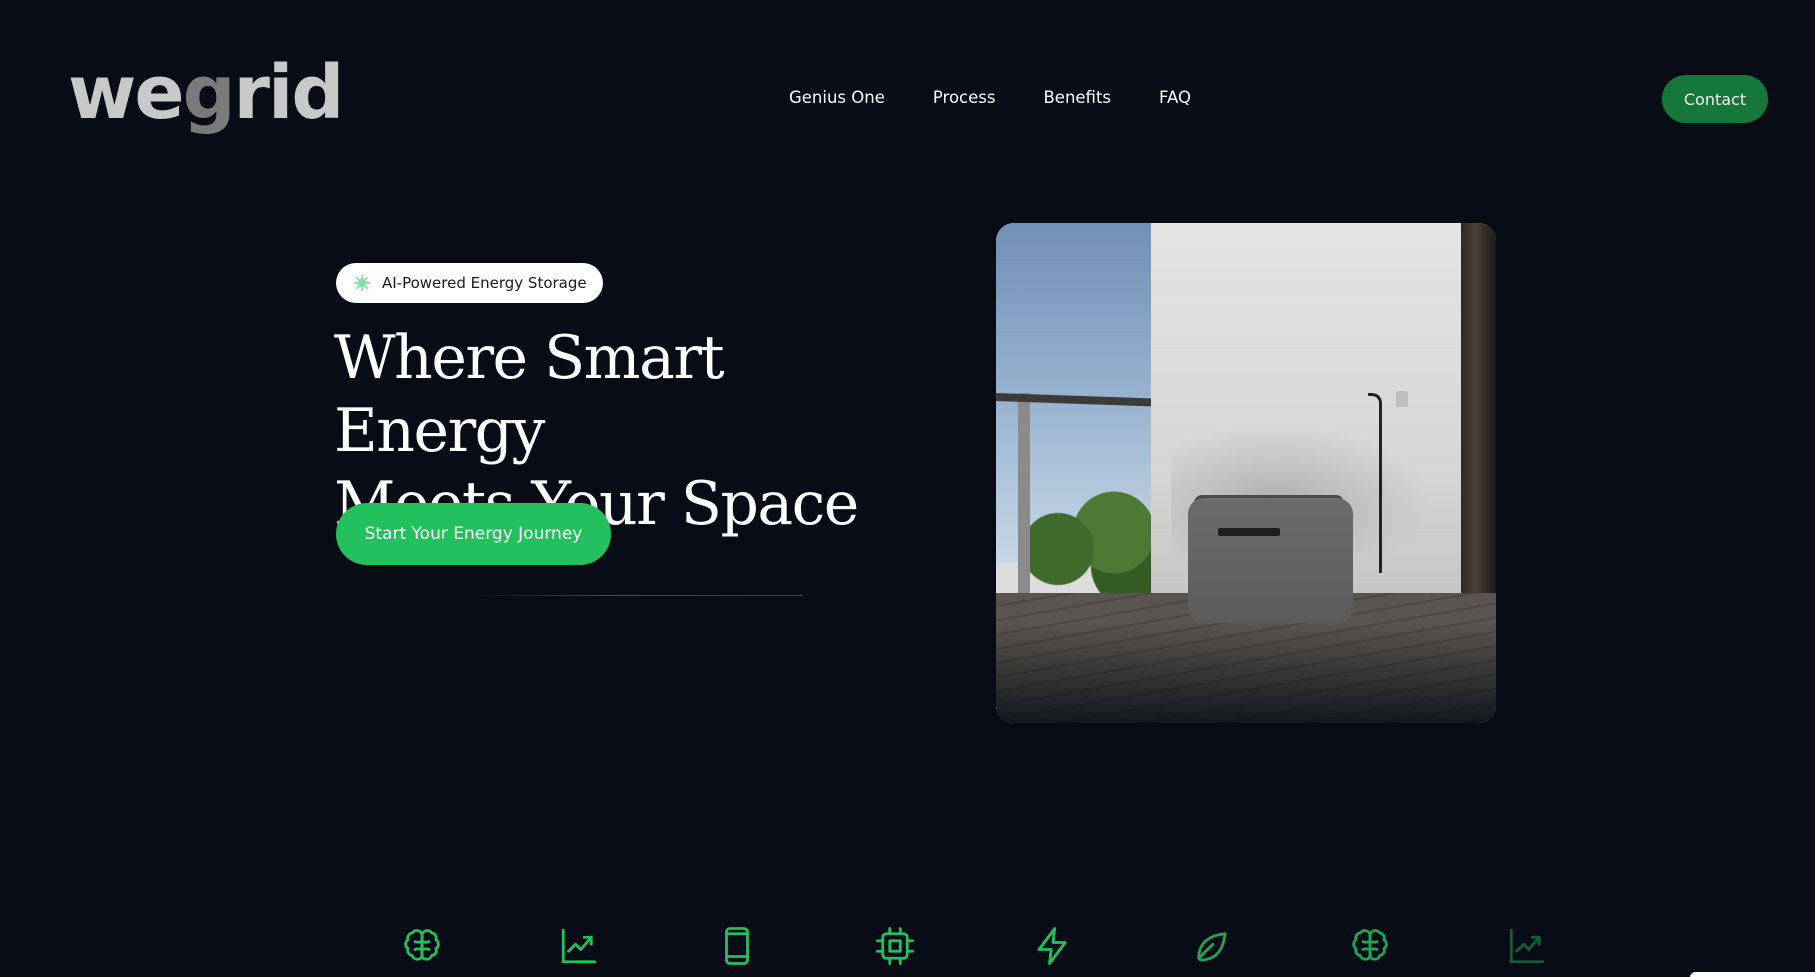 The height and width of the screenshot is (977, 1815). Describe the element at coordinates (1715, 99) in the screenshot. I see `contact-button: Contact` at that location.